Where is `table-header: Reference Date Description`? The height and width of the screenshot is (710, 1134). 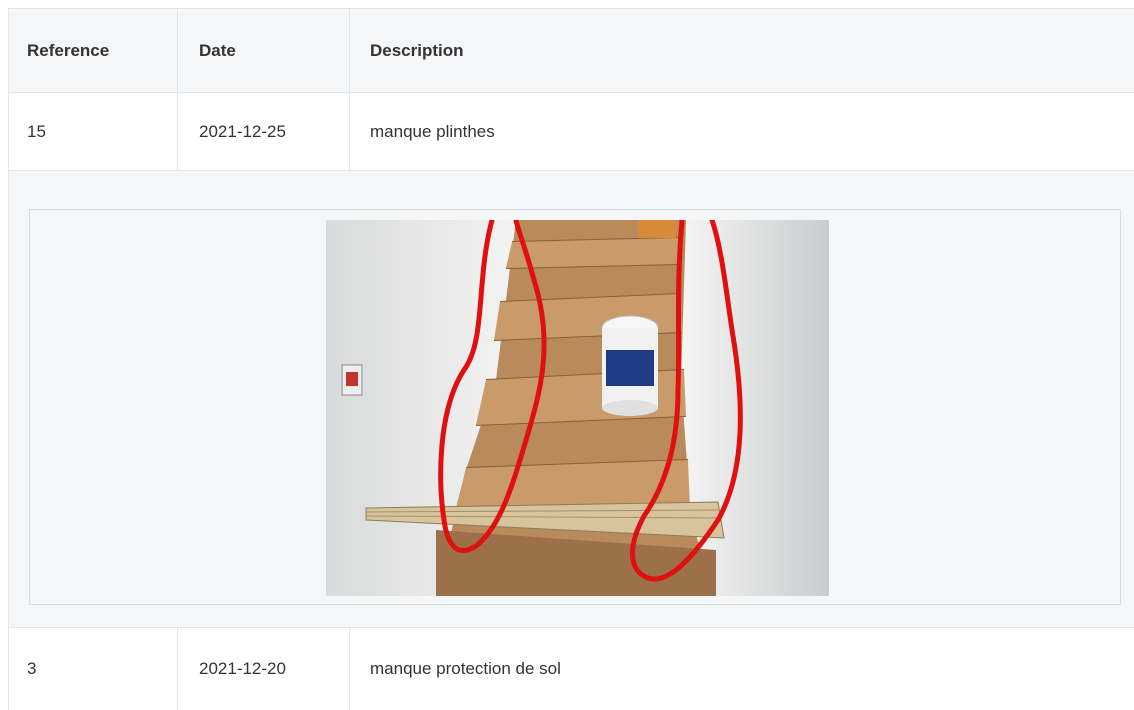
table-header: Reference Date Description is located at coordinates (571, 50).